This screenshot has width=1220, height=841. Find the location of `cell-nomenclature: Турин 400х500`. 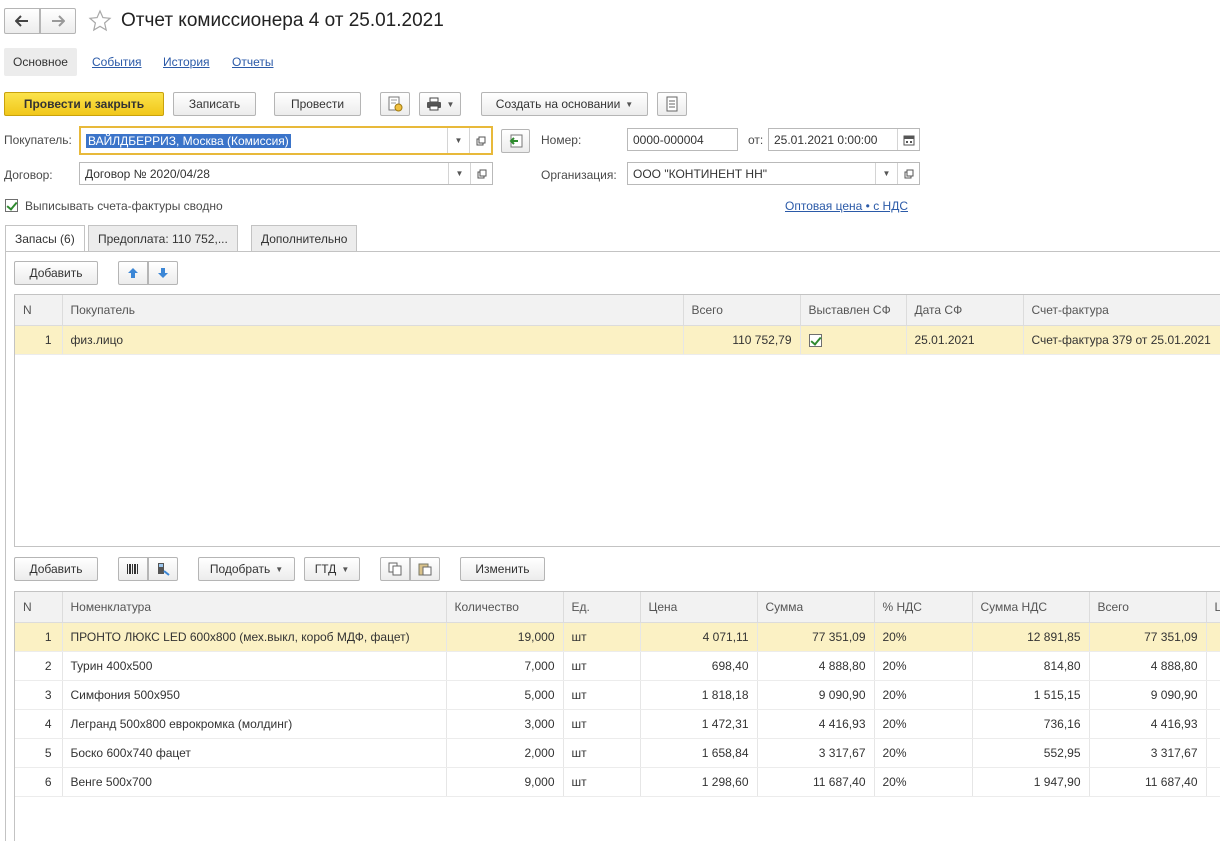

cell-nomenclature: Турин 400х500 is located at coordinates (254, 666).